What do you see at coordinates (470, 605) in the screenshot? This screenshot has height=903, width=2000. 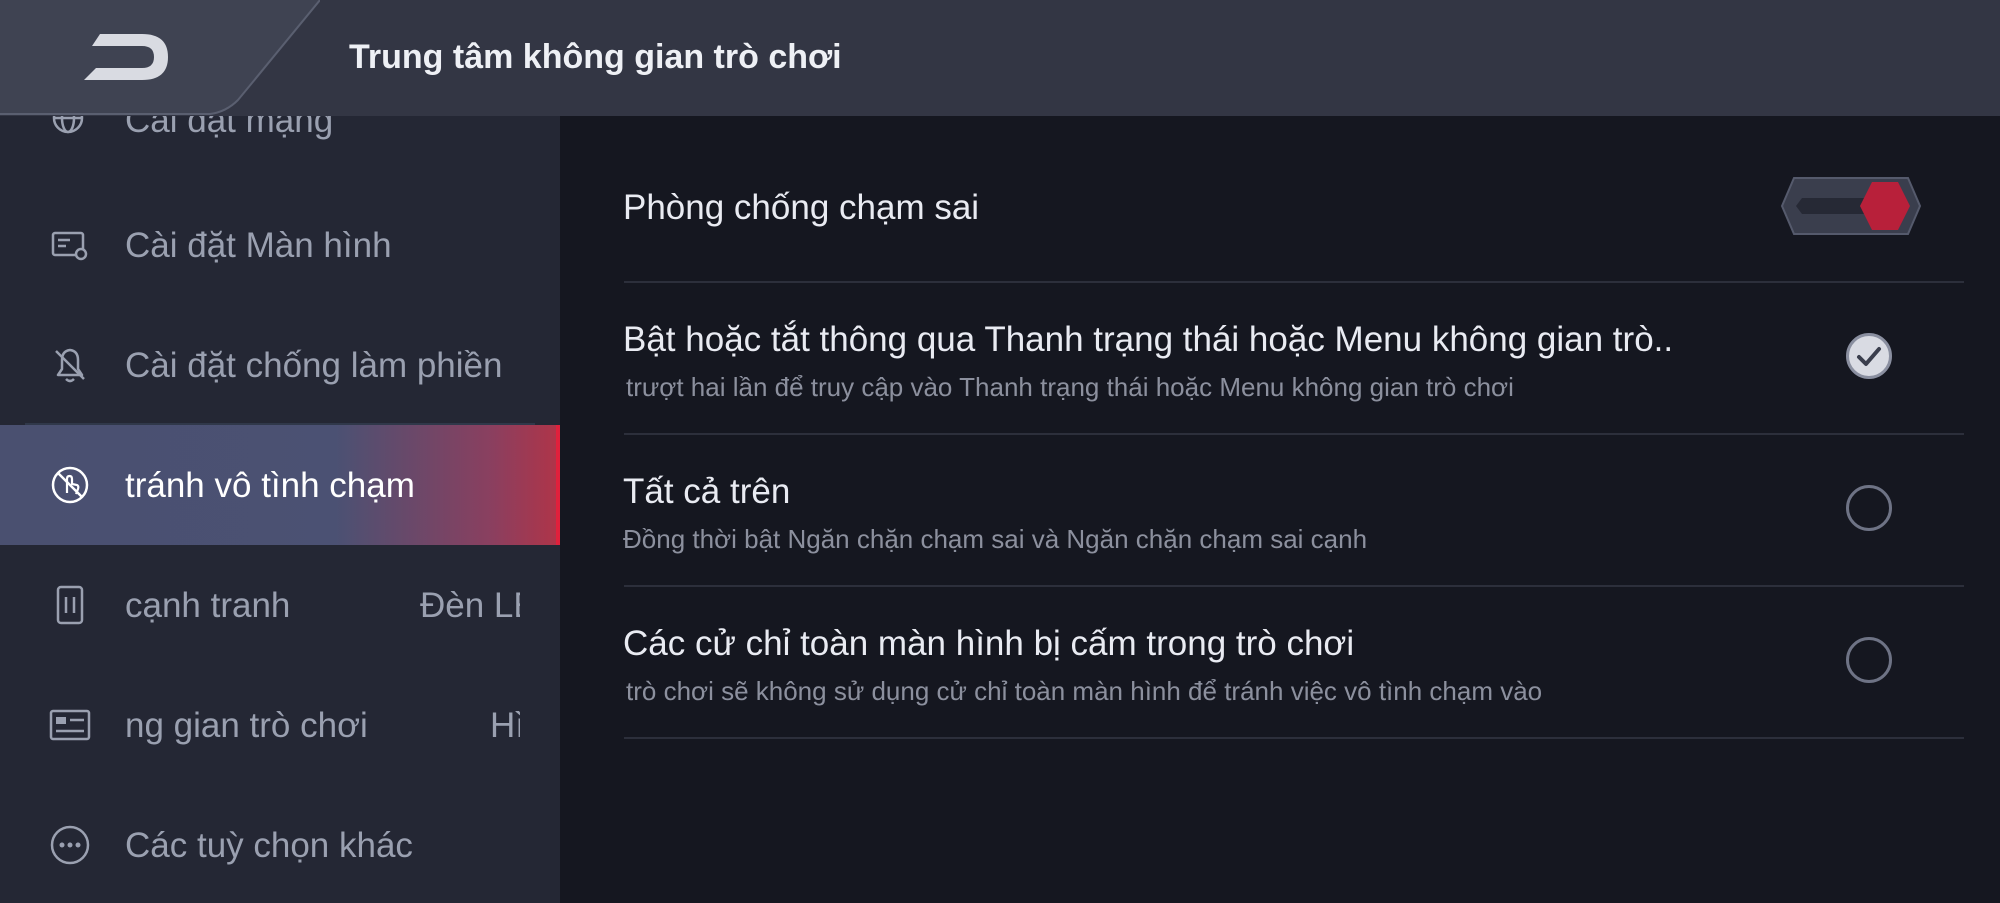 I see `sidebar-item-value: Đèn LE` at bounding box center [470, 605].